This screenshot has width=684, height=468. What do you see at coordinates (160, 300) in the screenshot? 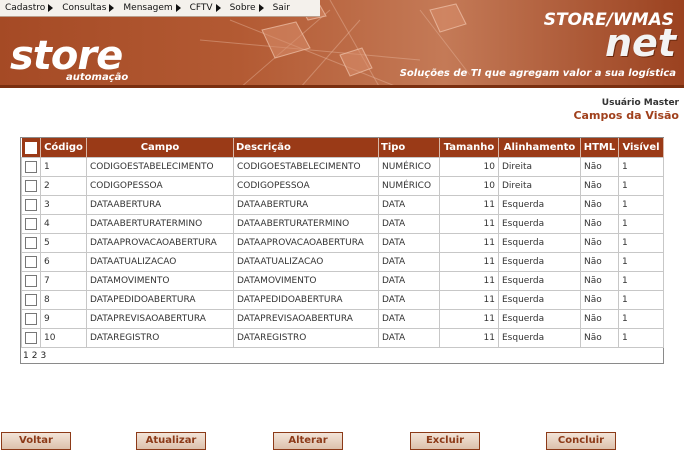
I see `cell-campo: DATAPEDIDOABERTURA` at bounding box center [160, 300].